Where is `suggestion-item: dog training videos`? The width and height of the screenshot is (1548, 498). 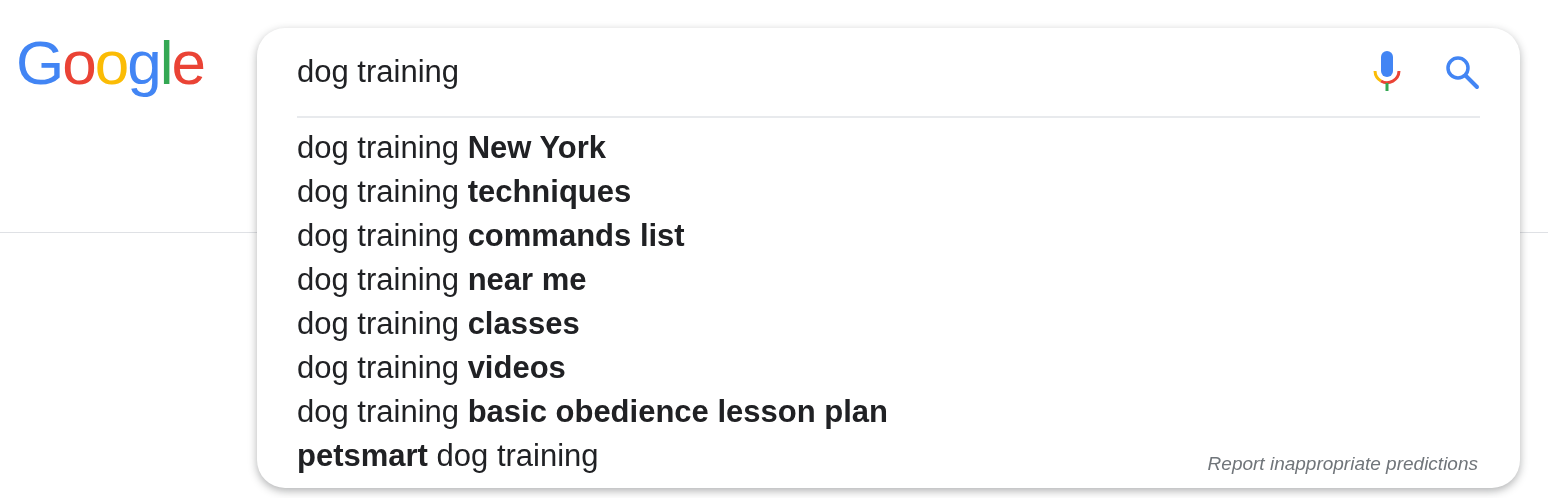 suggestion-item: dog training videos is located at coordinates (431, 368).